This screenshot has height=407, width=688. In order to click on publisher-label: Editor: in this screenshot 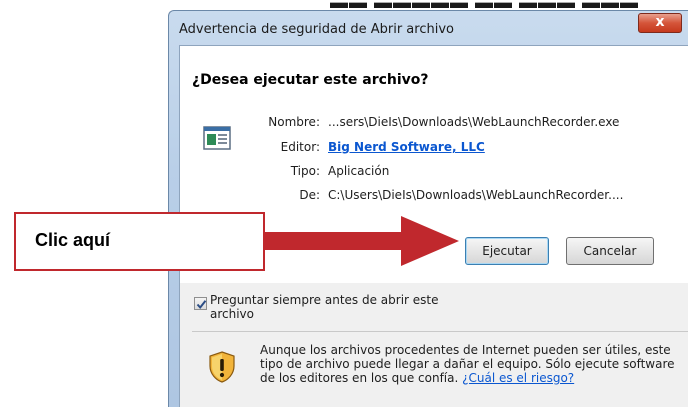, I will do `click(300, 147)`.